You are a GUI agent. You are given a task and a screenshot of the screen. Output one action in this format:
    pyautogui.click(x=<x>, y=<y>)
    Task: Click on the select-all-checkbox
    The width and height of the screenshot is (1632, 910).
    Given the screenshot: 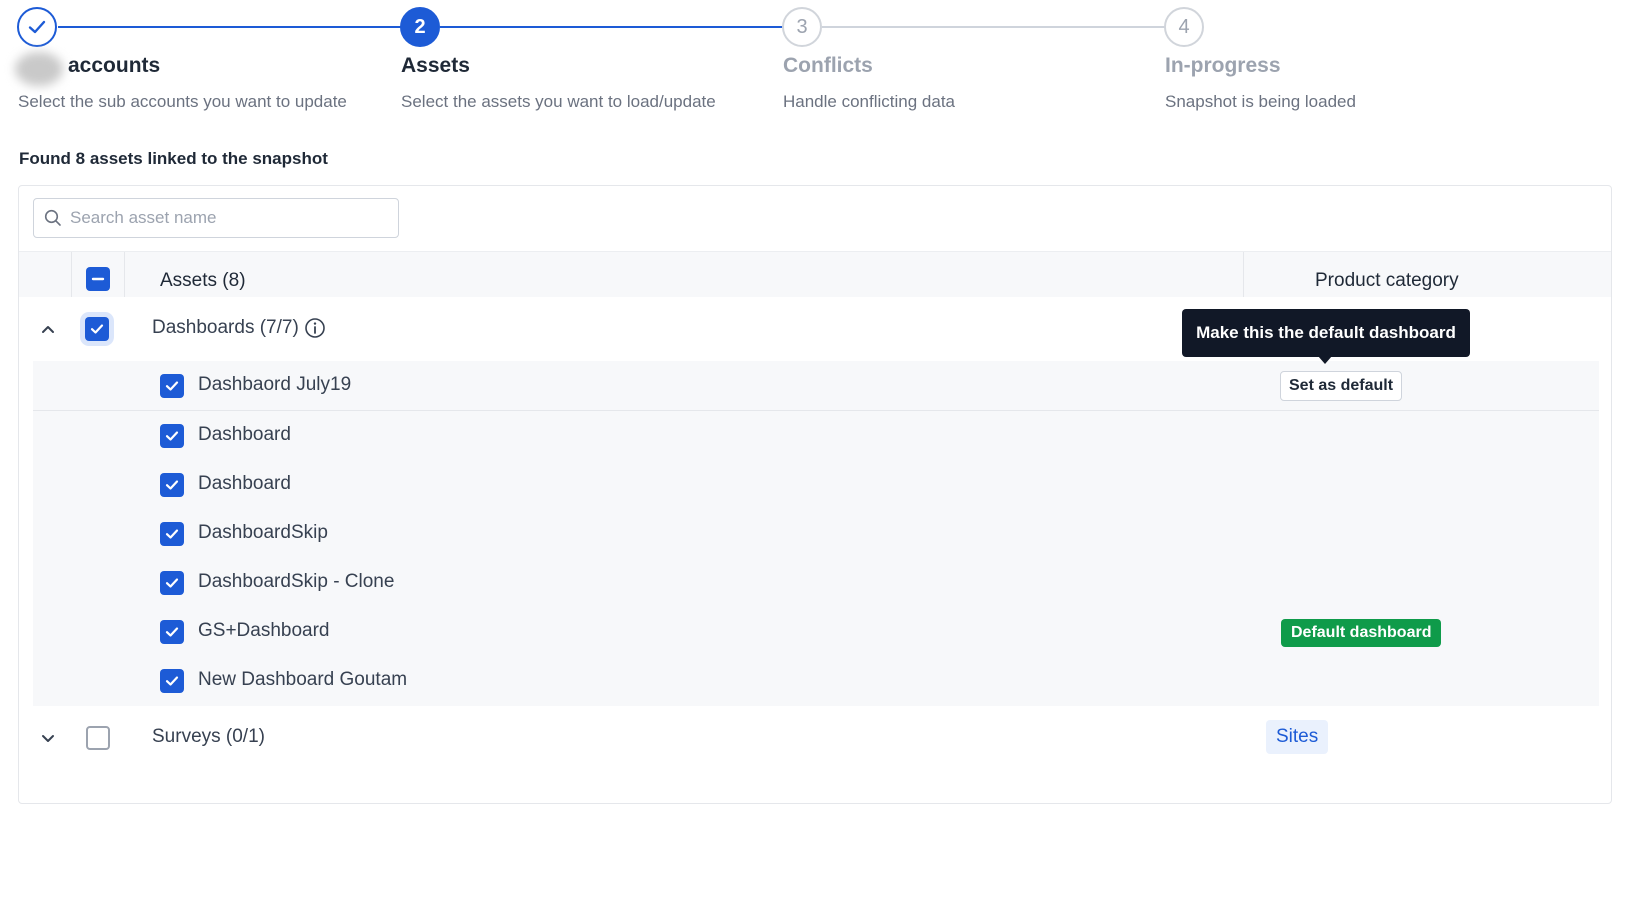 What is the action you would take?
    pyautogui.click(x=98, y=279)
    